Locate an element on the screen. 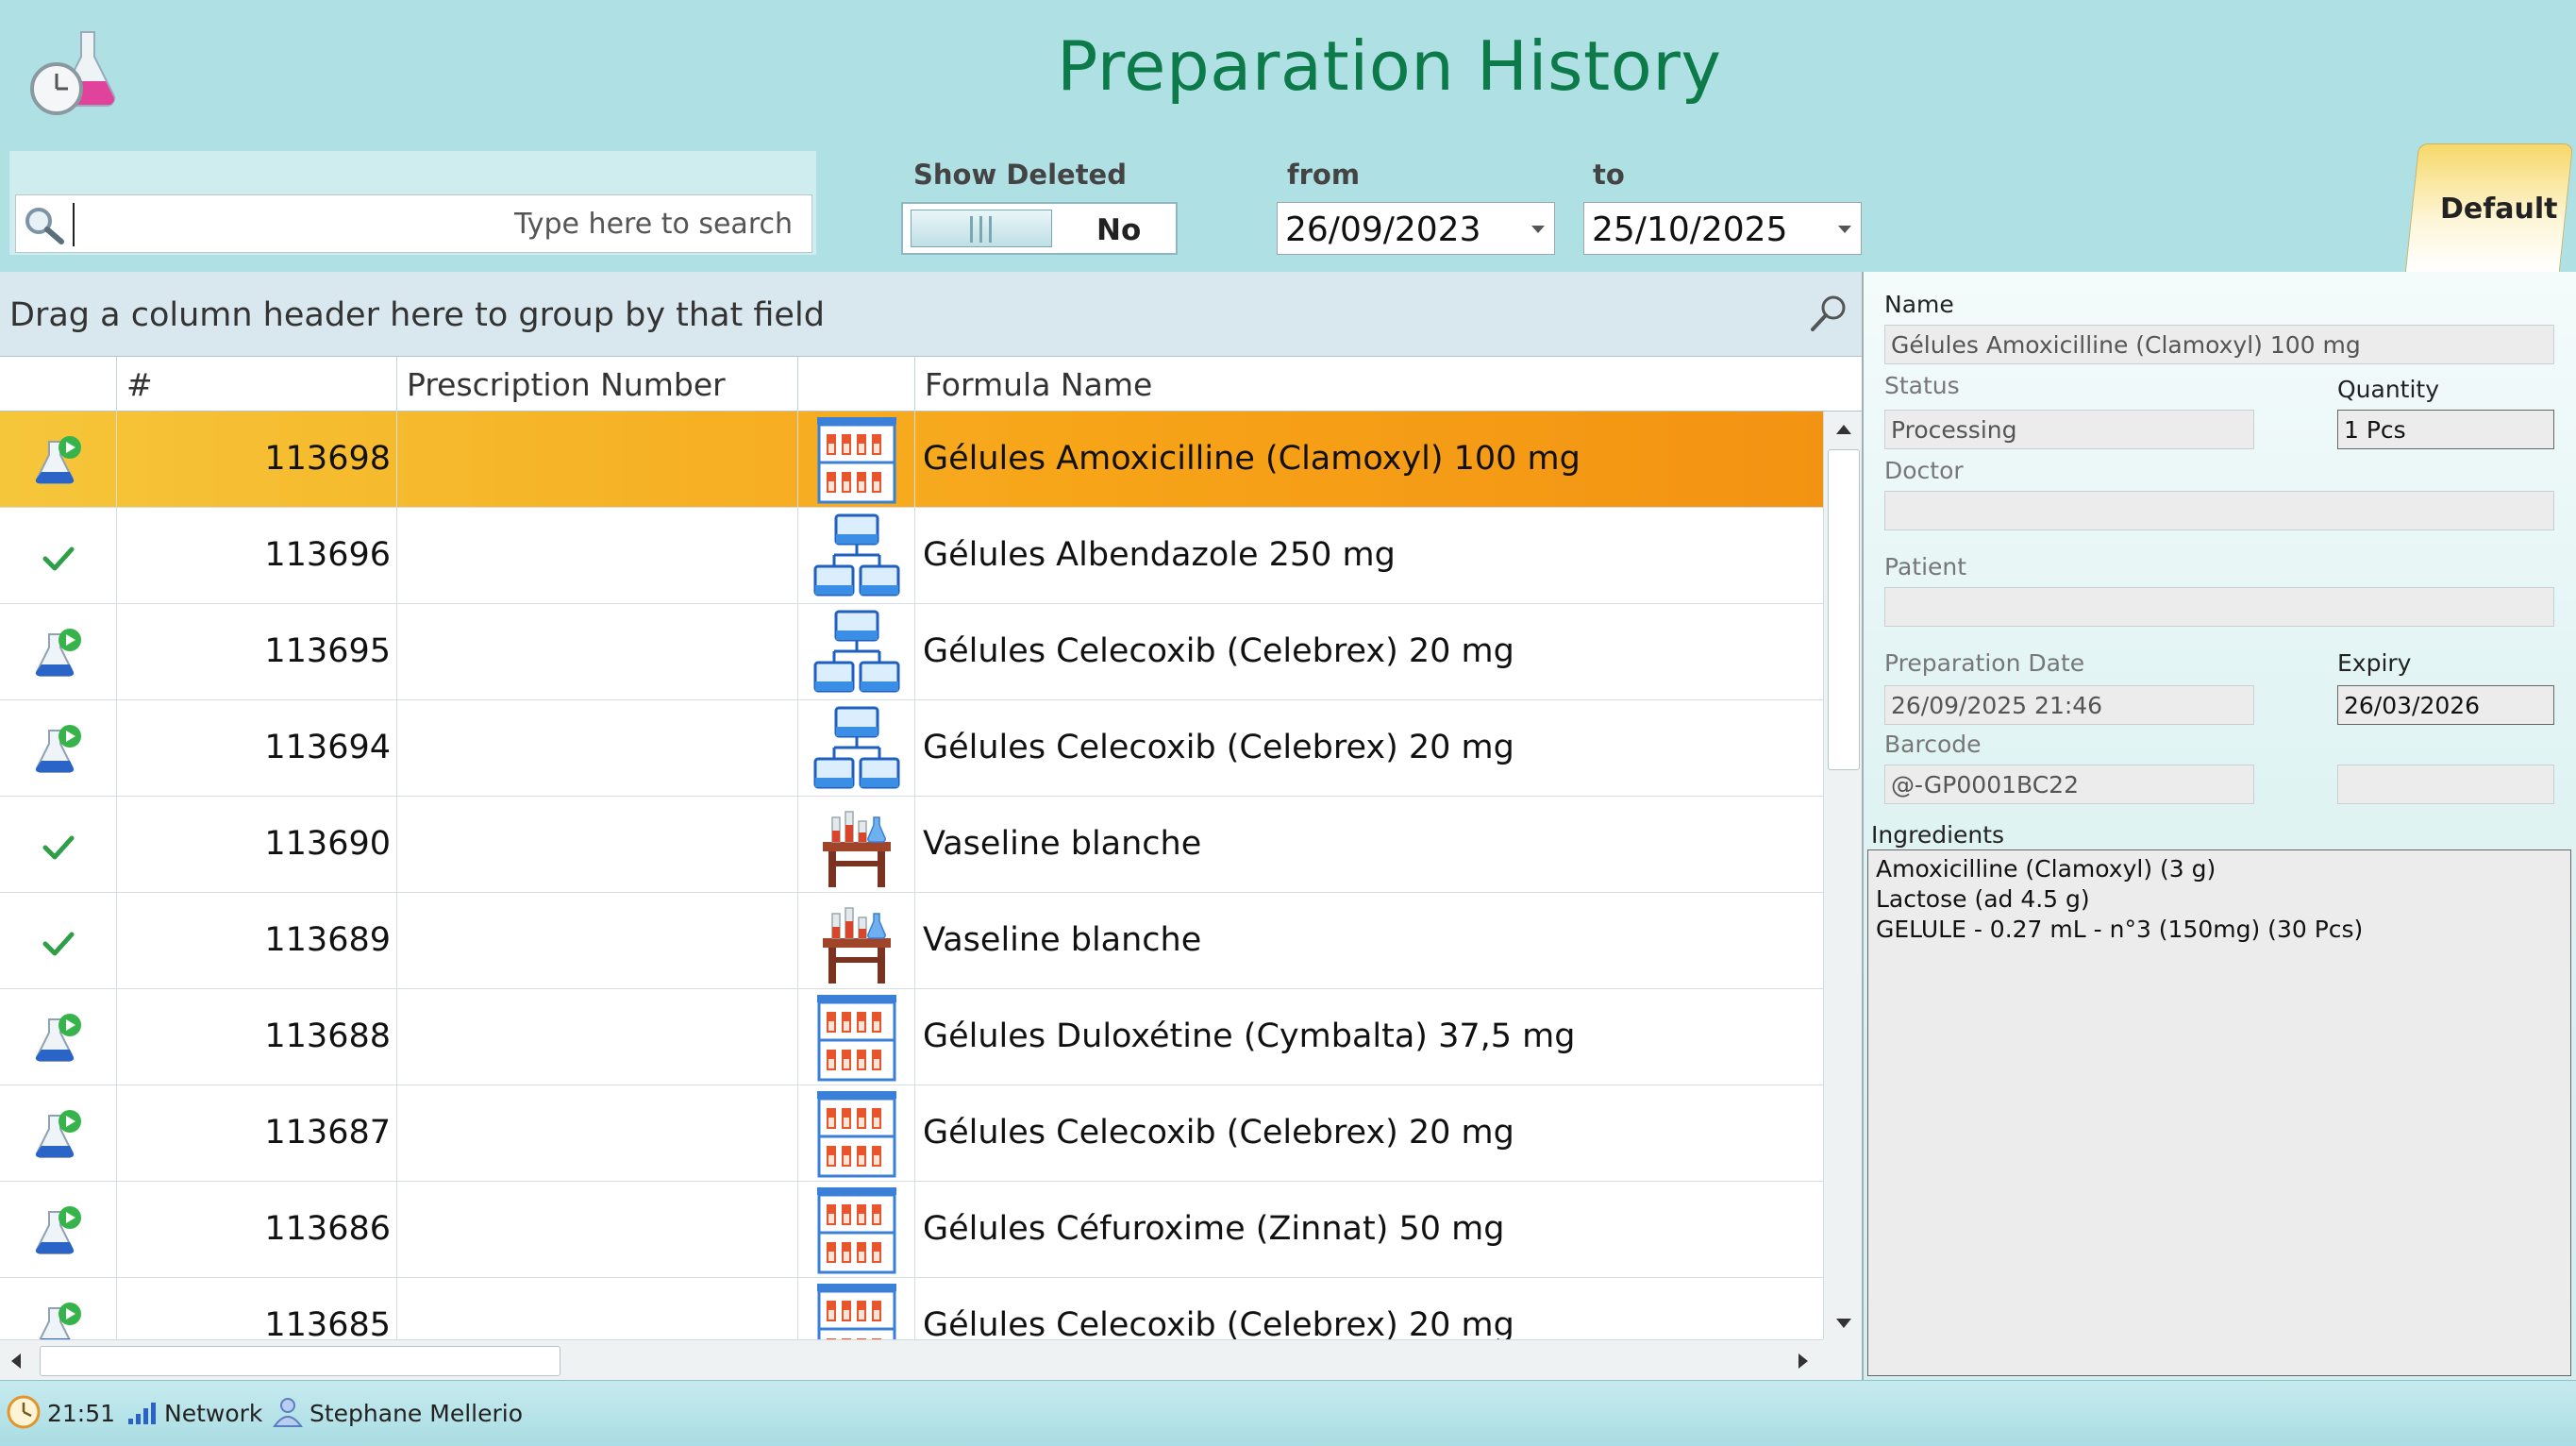  table-row: 113686 Gélules Céfuroxime (Zinnat) 50 mg is located at coordinates (911, 1230).